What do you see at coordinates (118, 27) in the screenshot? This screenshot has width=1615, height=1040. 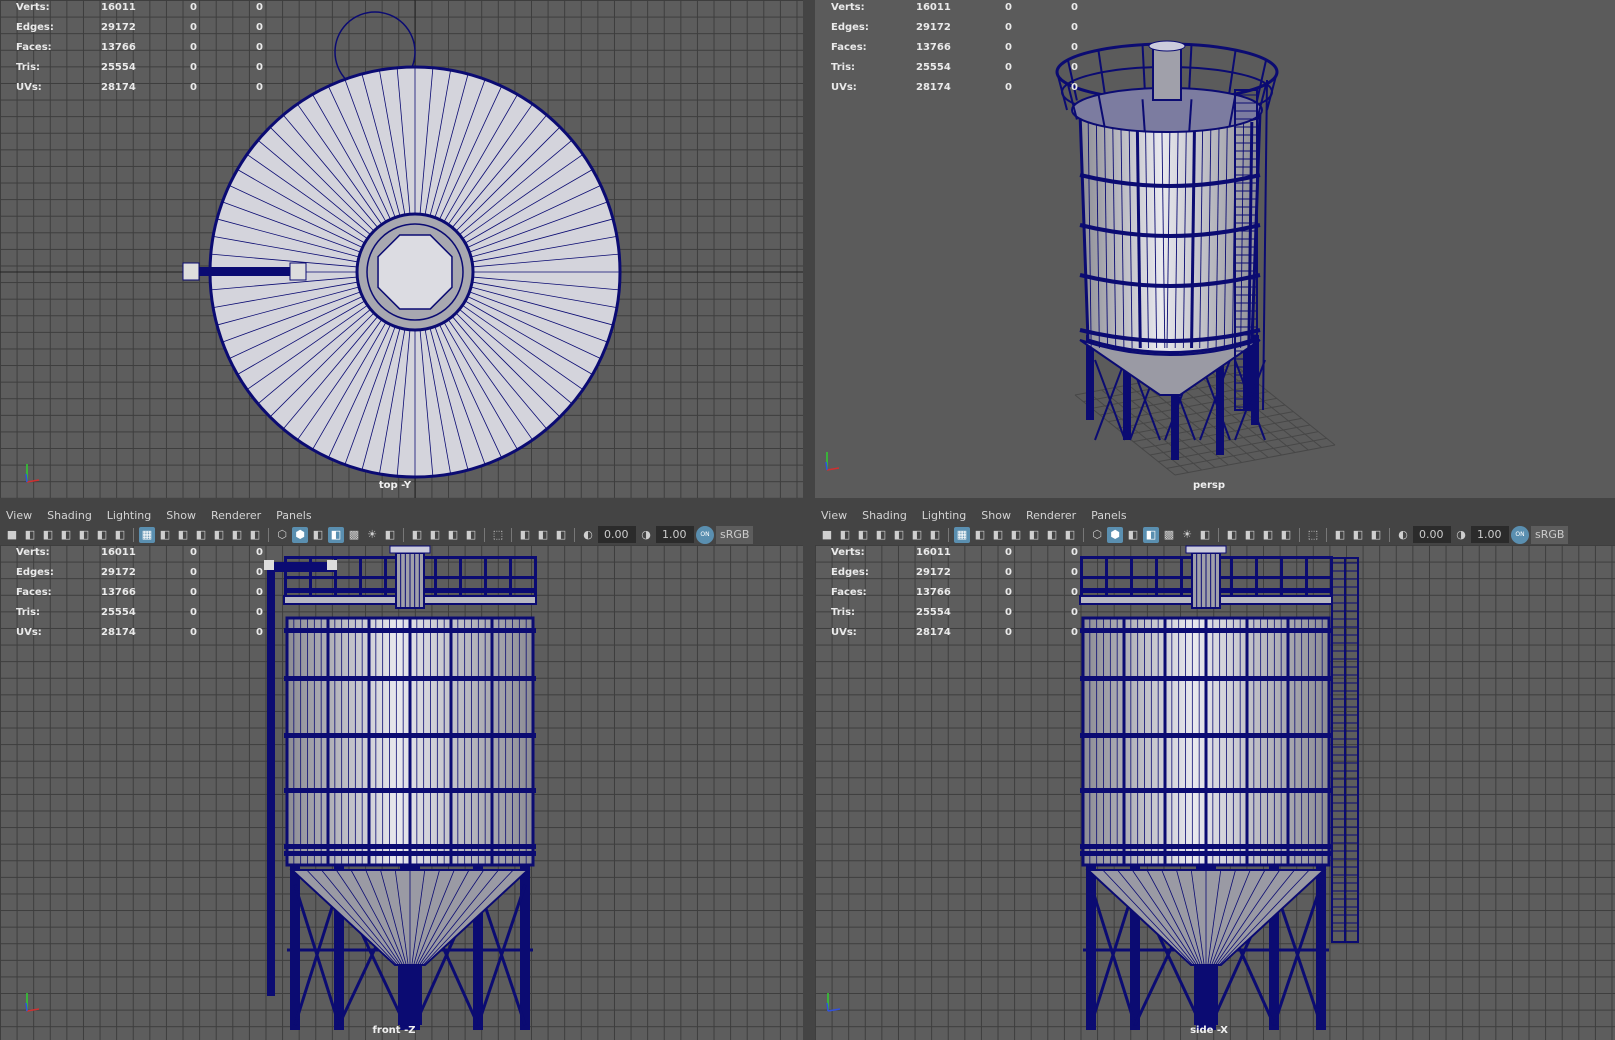 I see `hud-value: 29172` at bounding box center [118, 27].